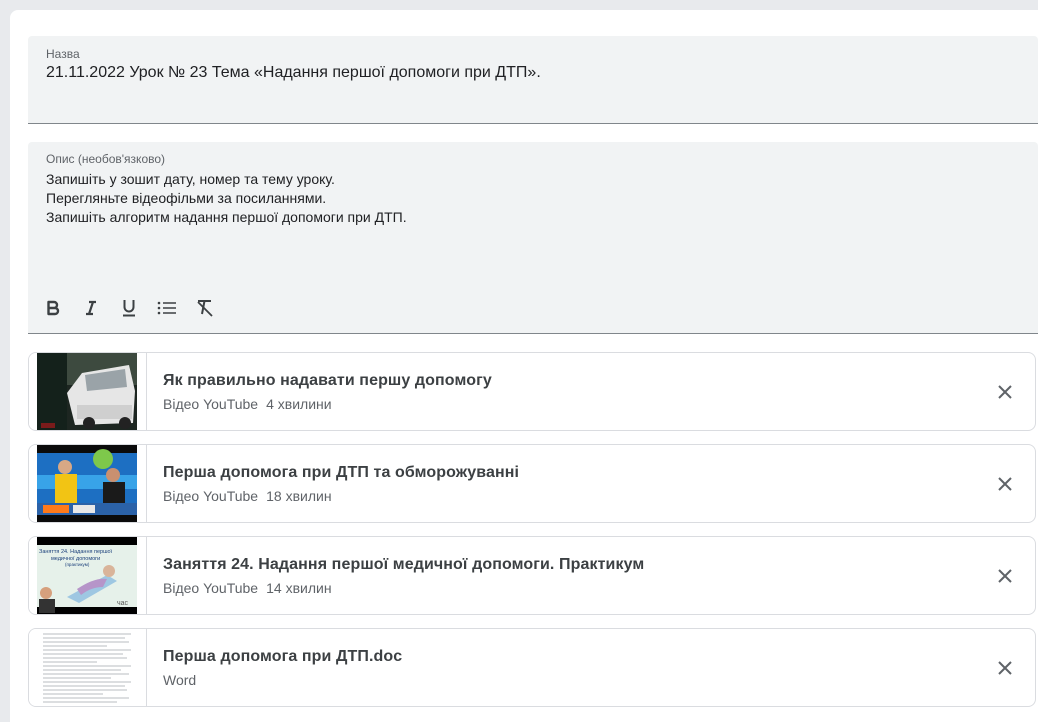  Describe the element at coordinates (77, 564) in the screenshot. I see `thumbnail-text-line: (практикум)` at that location.